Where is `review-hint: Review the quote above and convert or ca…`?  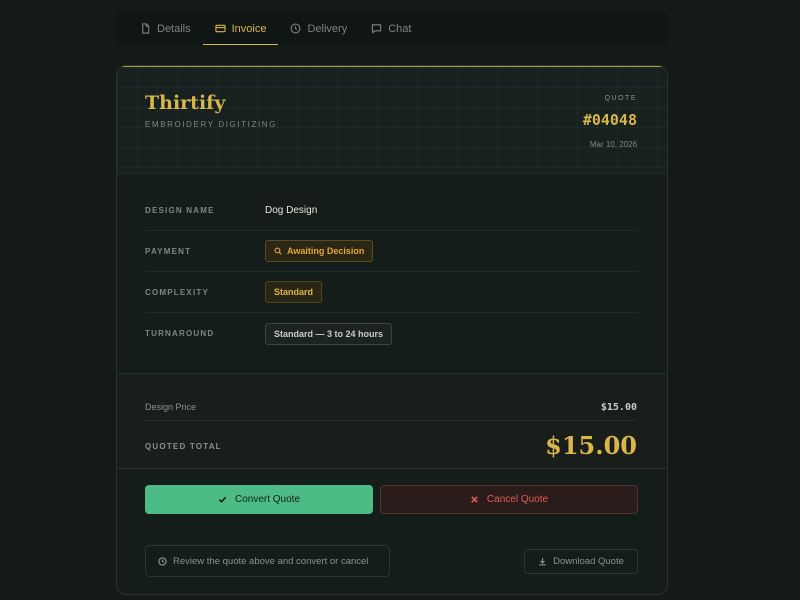 review-hint: Review the quote above and convert or ca… is located at coordinates (267, 561).